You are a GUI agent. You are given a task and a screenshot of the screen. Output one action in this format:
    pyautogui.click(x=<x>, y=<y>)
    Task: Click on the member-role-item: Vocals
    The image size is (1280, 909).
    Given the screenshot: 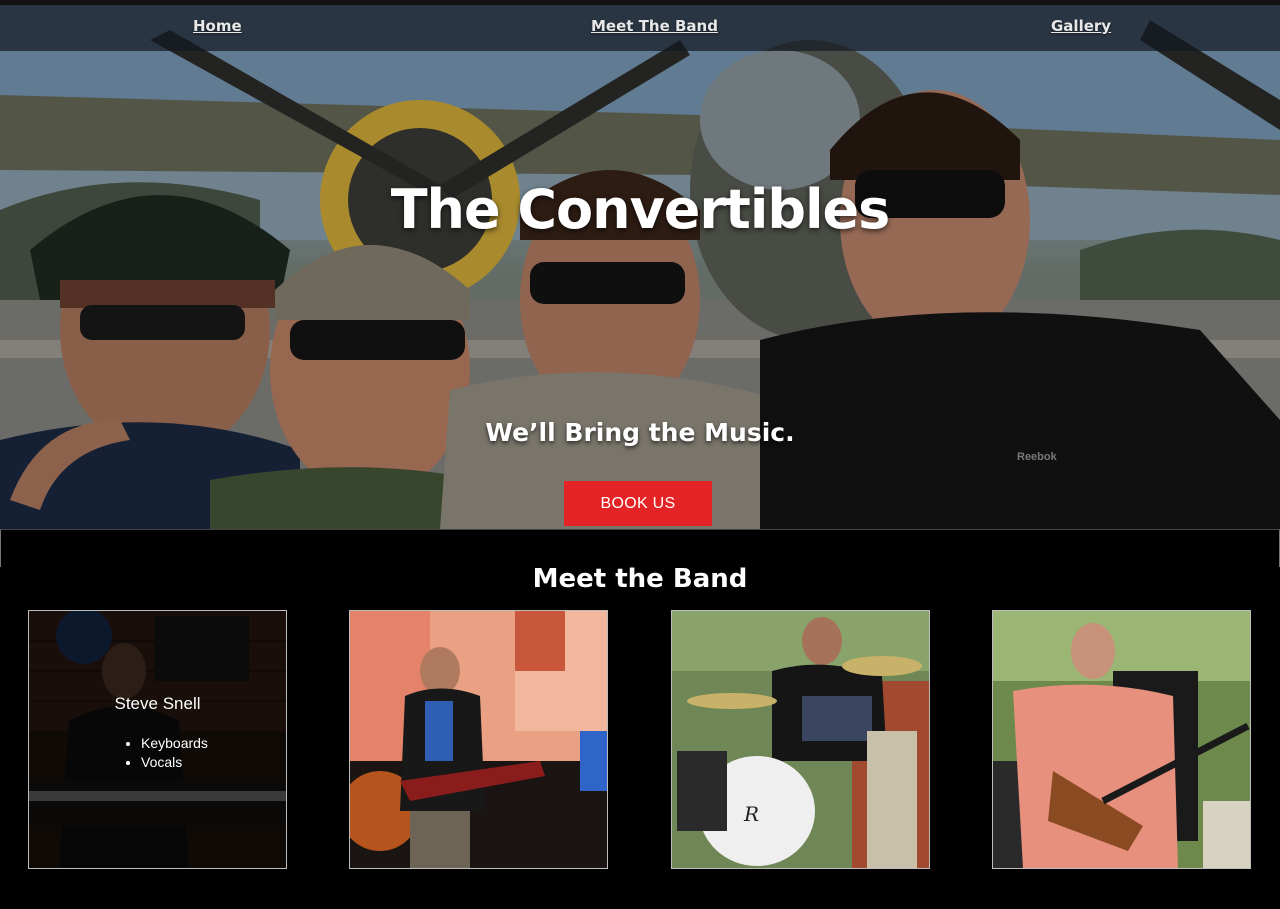 What is the action you would take?
    pyautogui.click(x=174, y=762)
    